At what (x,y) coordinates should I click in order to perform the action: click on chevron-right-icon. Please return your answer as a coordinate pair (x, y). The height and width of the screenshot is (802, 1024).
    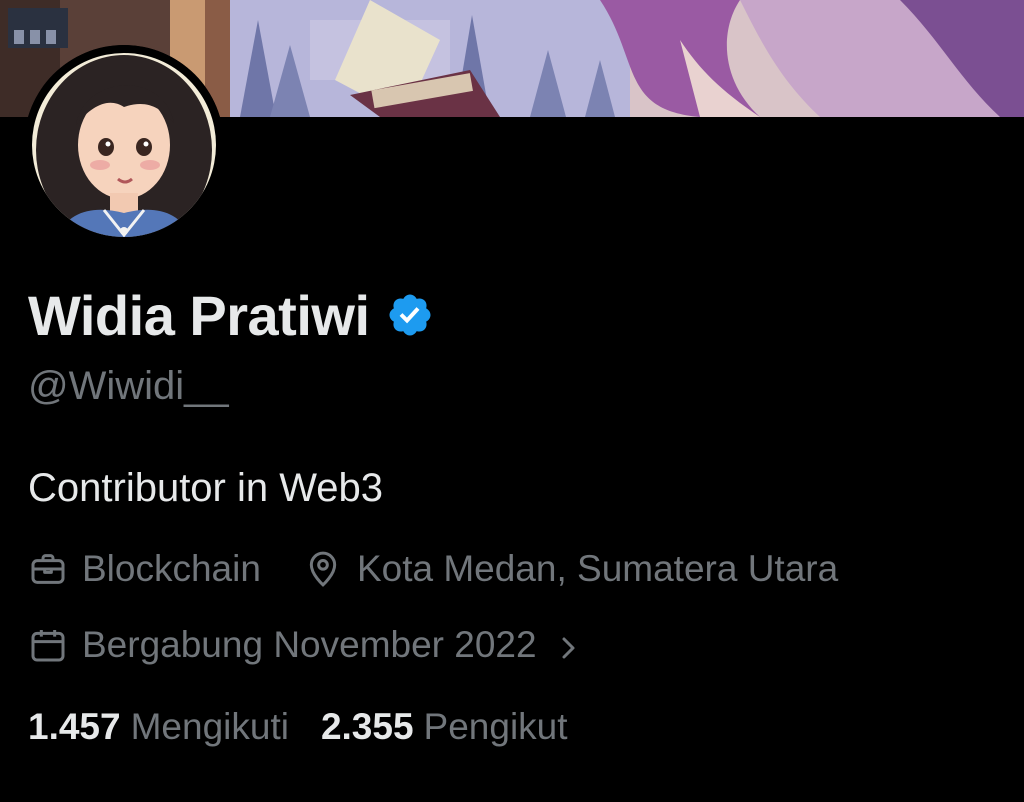
    Looking at the image, I should click on (569, 645).